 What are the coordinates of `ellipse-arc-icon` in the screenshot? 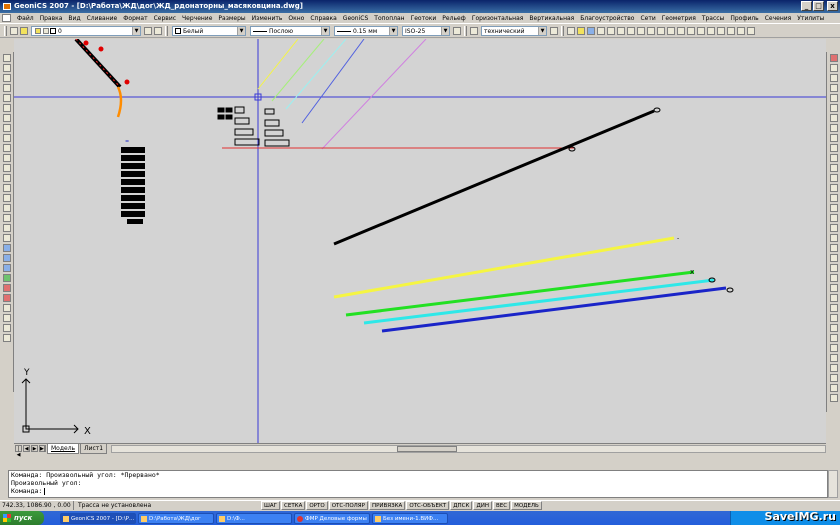 It's located at (6, 158).